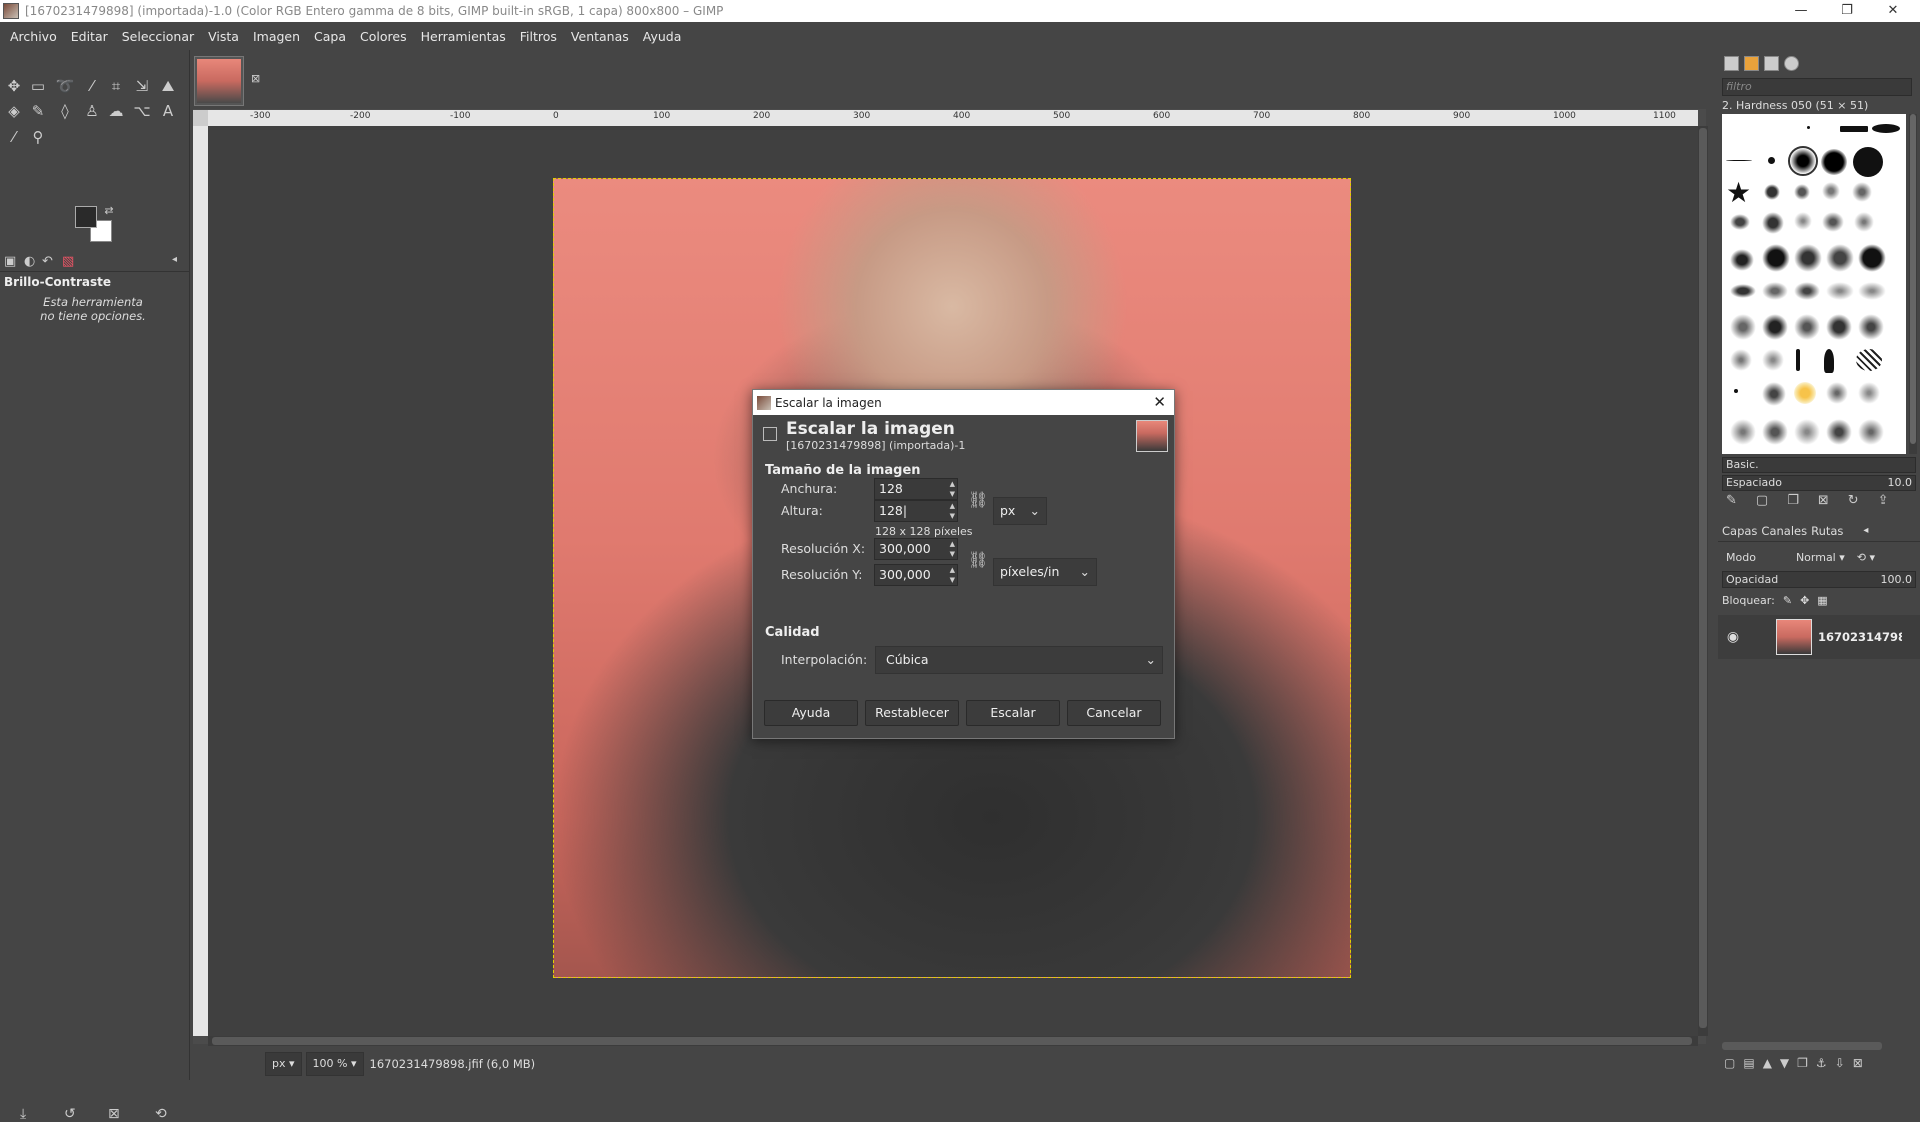 The image size is (1920, 1122). What do you see at coordinates (916, 511) in the screenshot?
I see `height-input: 128| ▲ ▼` at bounding box center [916, 511].